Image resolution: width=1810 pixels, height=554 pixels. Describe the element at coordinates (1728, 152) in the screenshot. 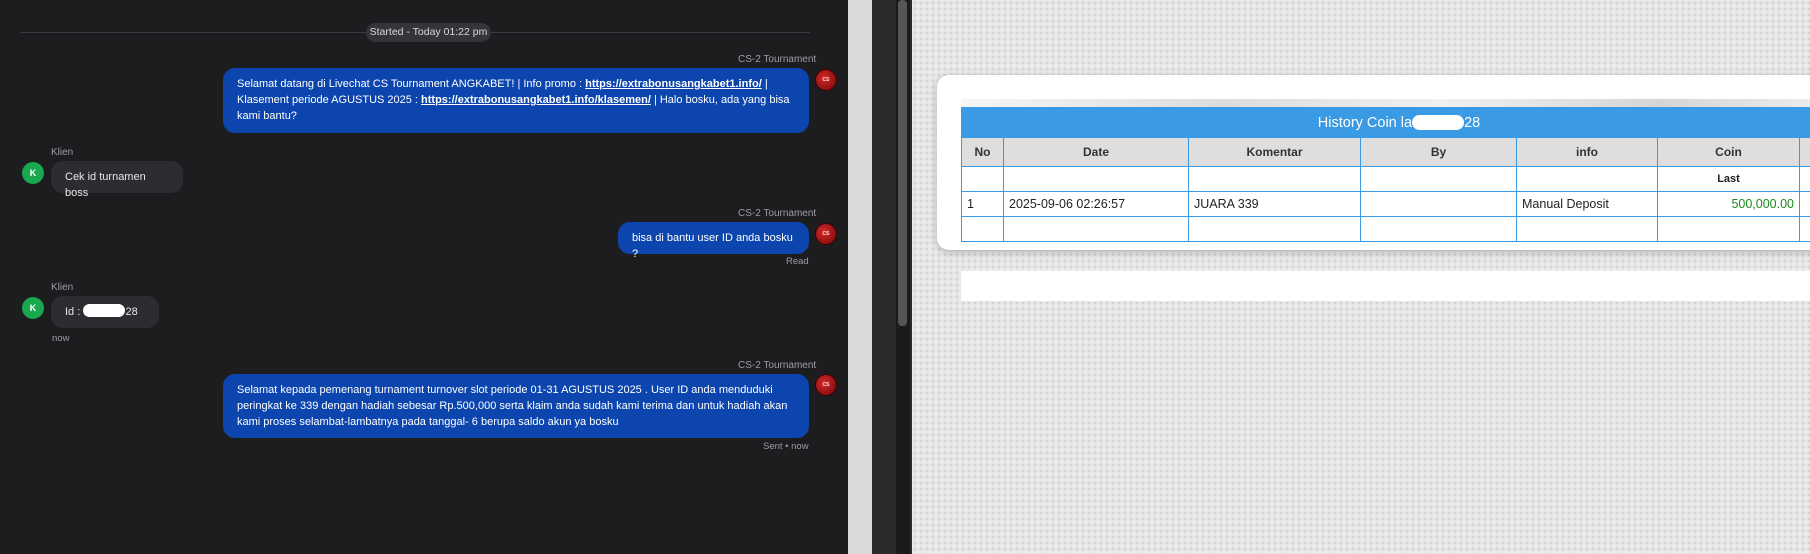

I see `column-header-coin: Coin` at that location.